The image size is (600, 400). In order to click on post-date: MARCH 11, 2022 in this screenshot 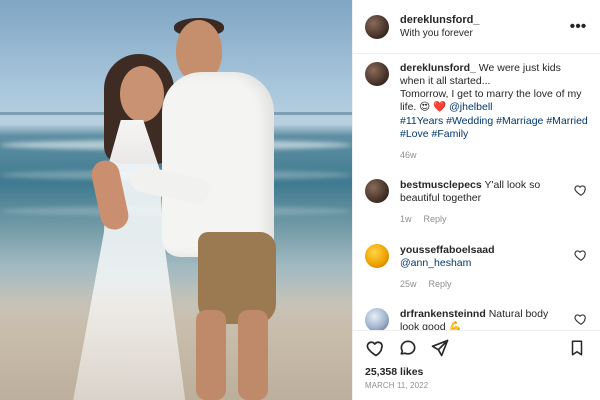, I will do `click(397, 385)`.